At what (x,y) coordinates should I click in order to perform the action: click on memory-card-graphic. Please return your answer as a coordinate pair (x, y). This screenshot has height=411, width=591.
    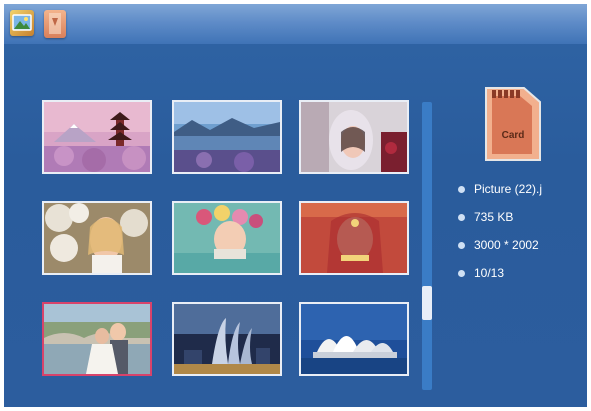
    Looking at the image, I should click on (513, 124).